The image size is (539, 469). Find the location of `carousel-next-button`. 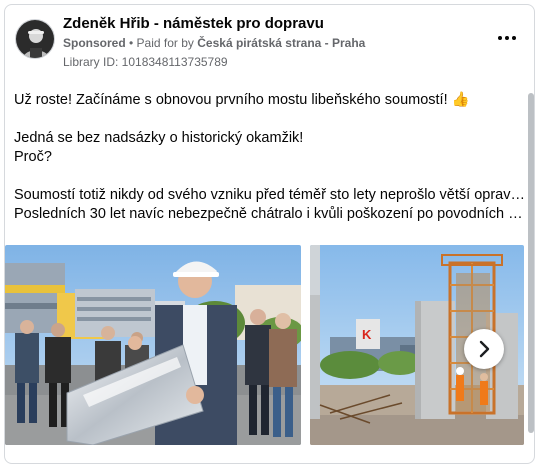

carousel-next-button is located at coordinates (484, 349).